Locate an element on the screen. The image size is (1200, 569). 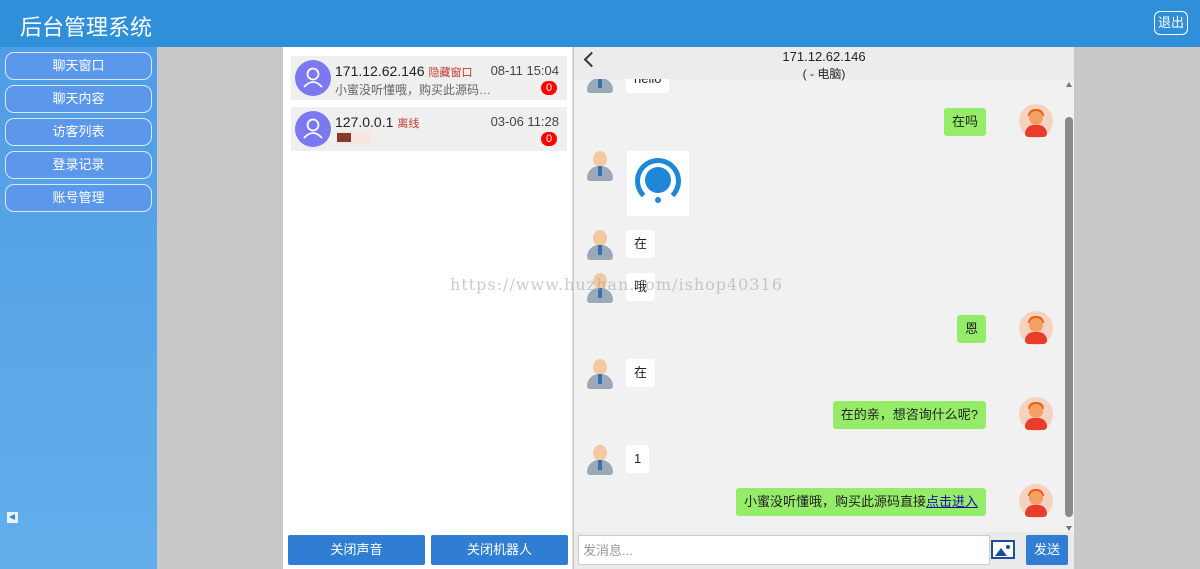
sidebar-item-visitor-list: 访客列表 is located at coordinates (78, 132).